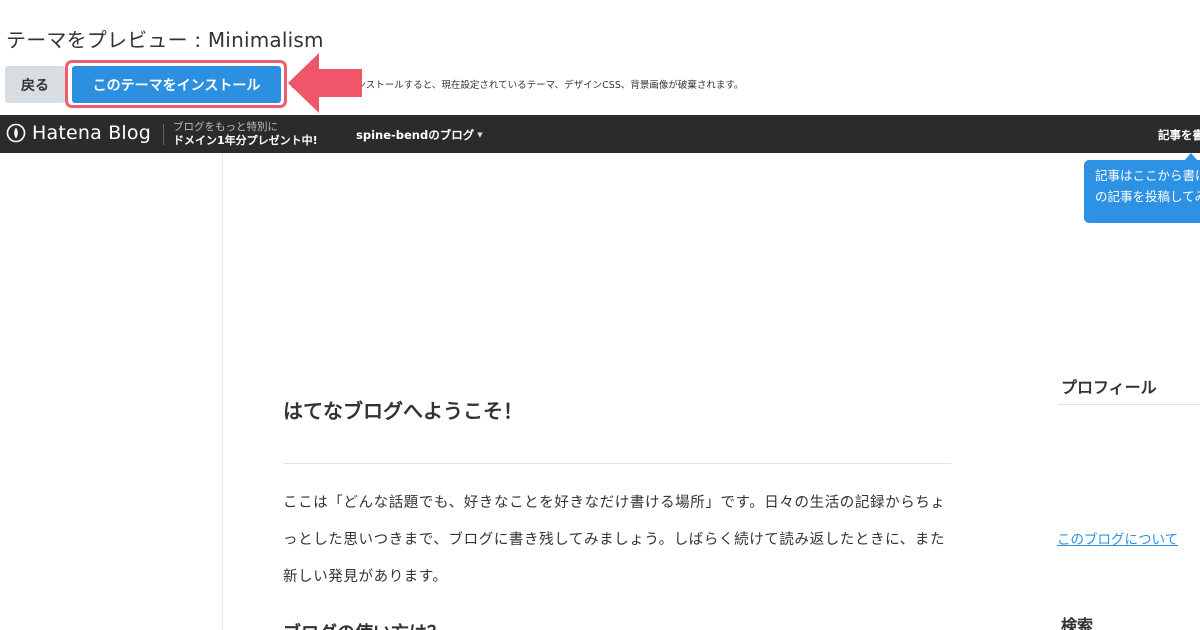  What do you see at coordinates (325, 83) in the screenshot?
I see `callout-arrow-icon` at bounding box center [325, 83].